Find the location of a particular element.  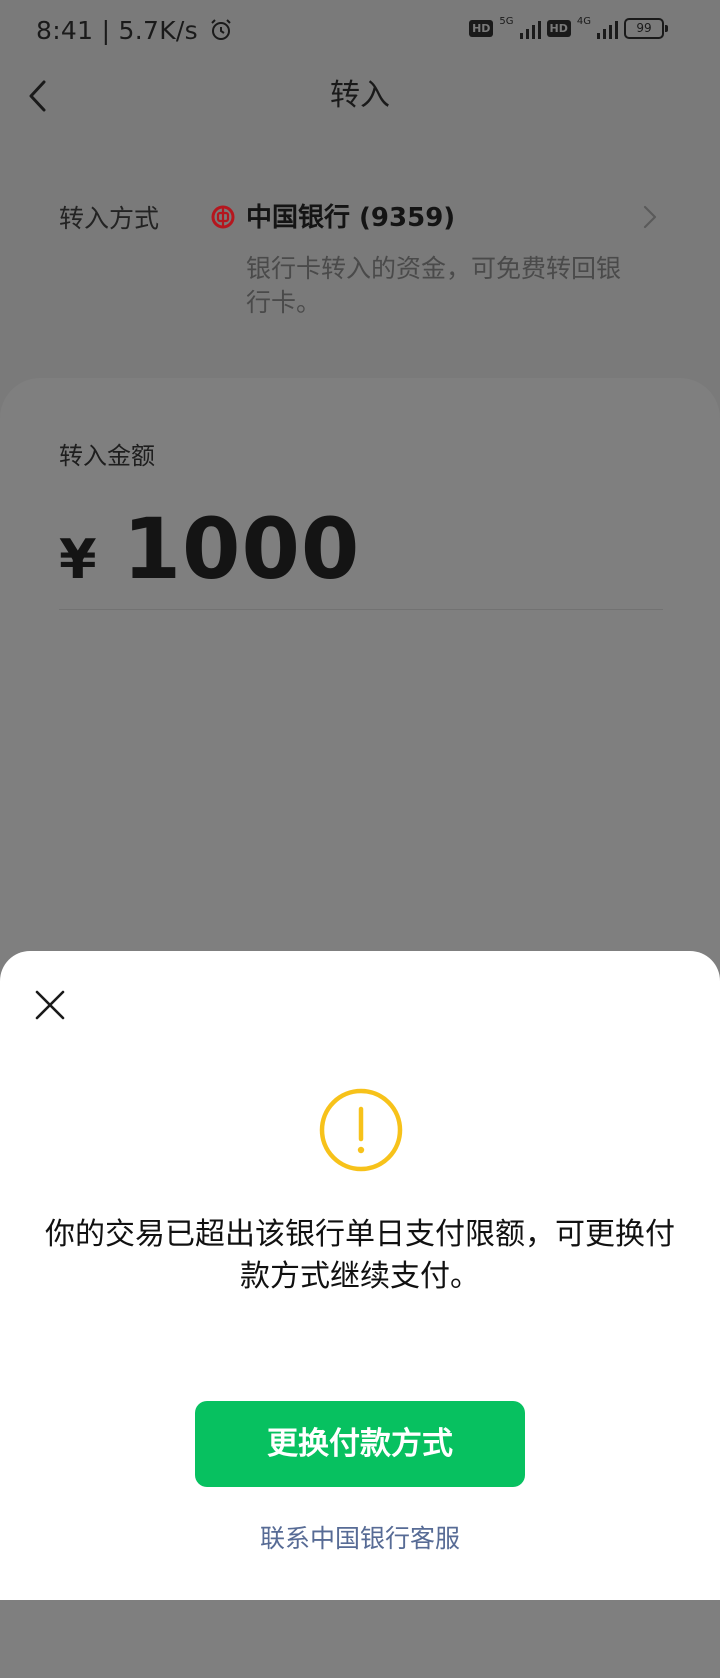

hd-icon: HD is located at coordinates (481, 28).